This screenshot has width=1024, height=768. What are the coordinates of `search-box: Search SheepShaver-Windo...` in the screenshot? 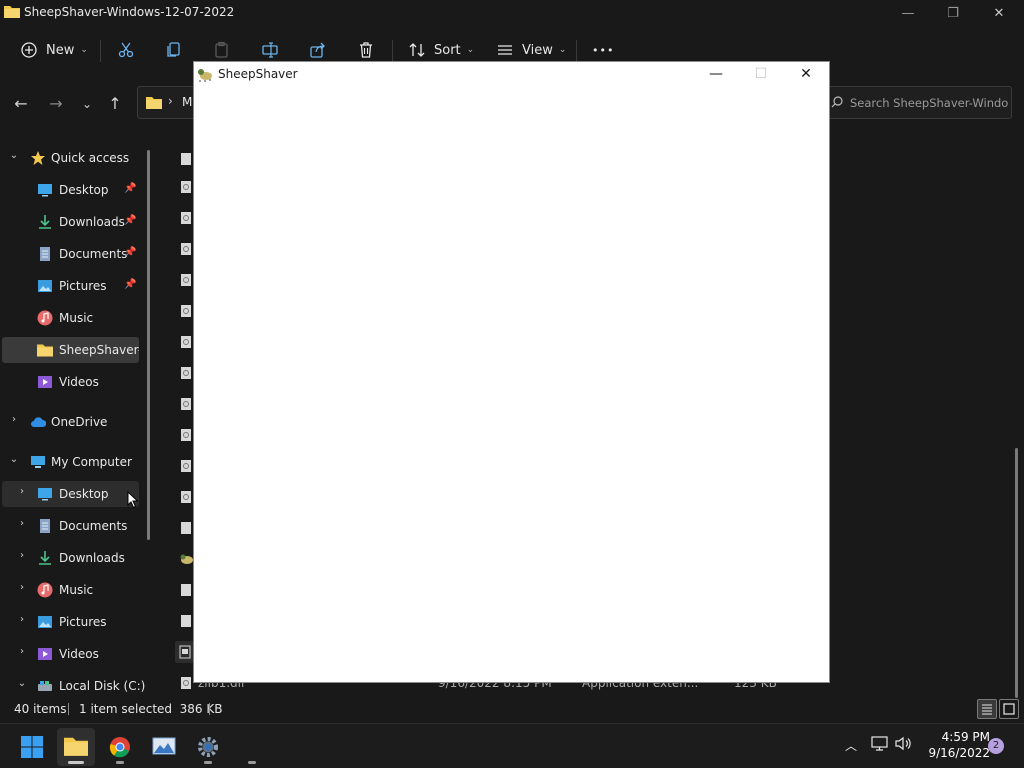 It's located at (917, 102).